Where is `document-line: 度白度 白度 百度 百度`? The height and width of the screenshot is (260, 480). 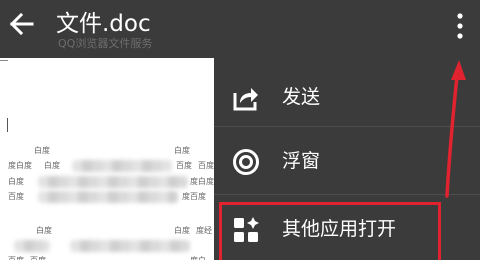
document-line: 度白度 白度 百度 百度 is located at coordinates (107, 166).